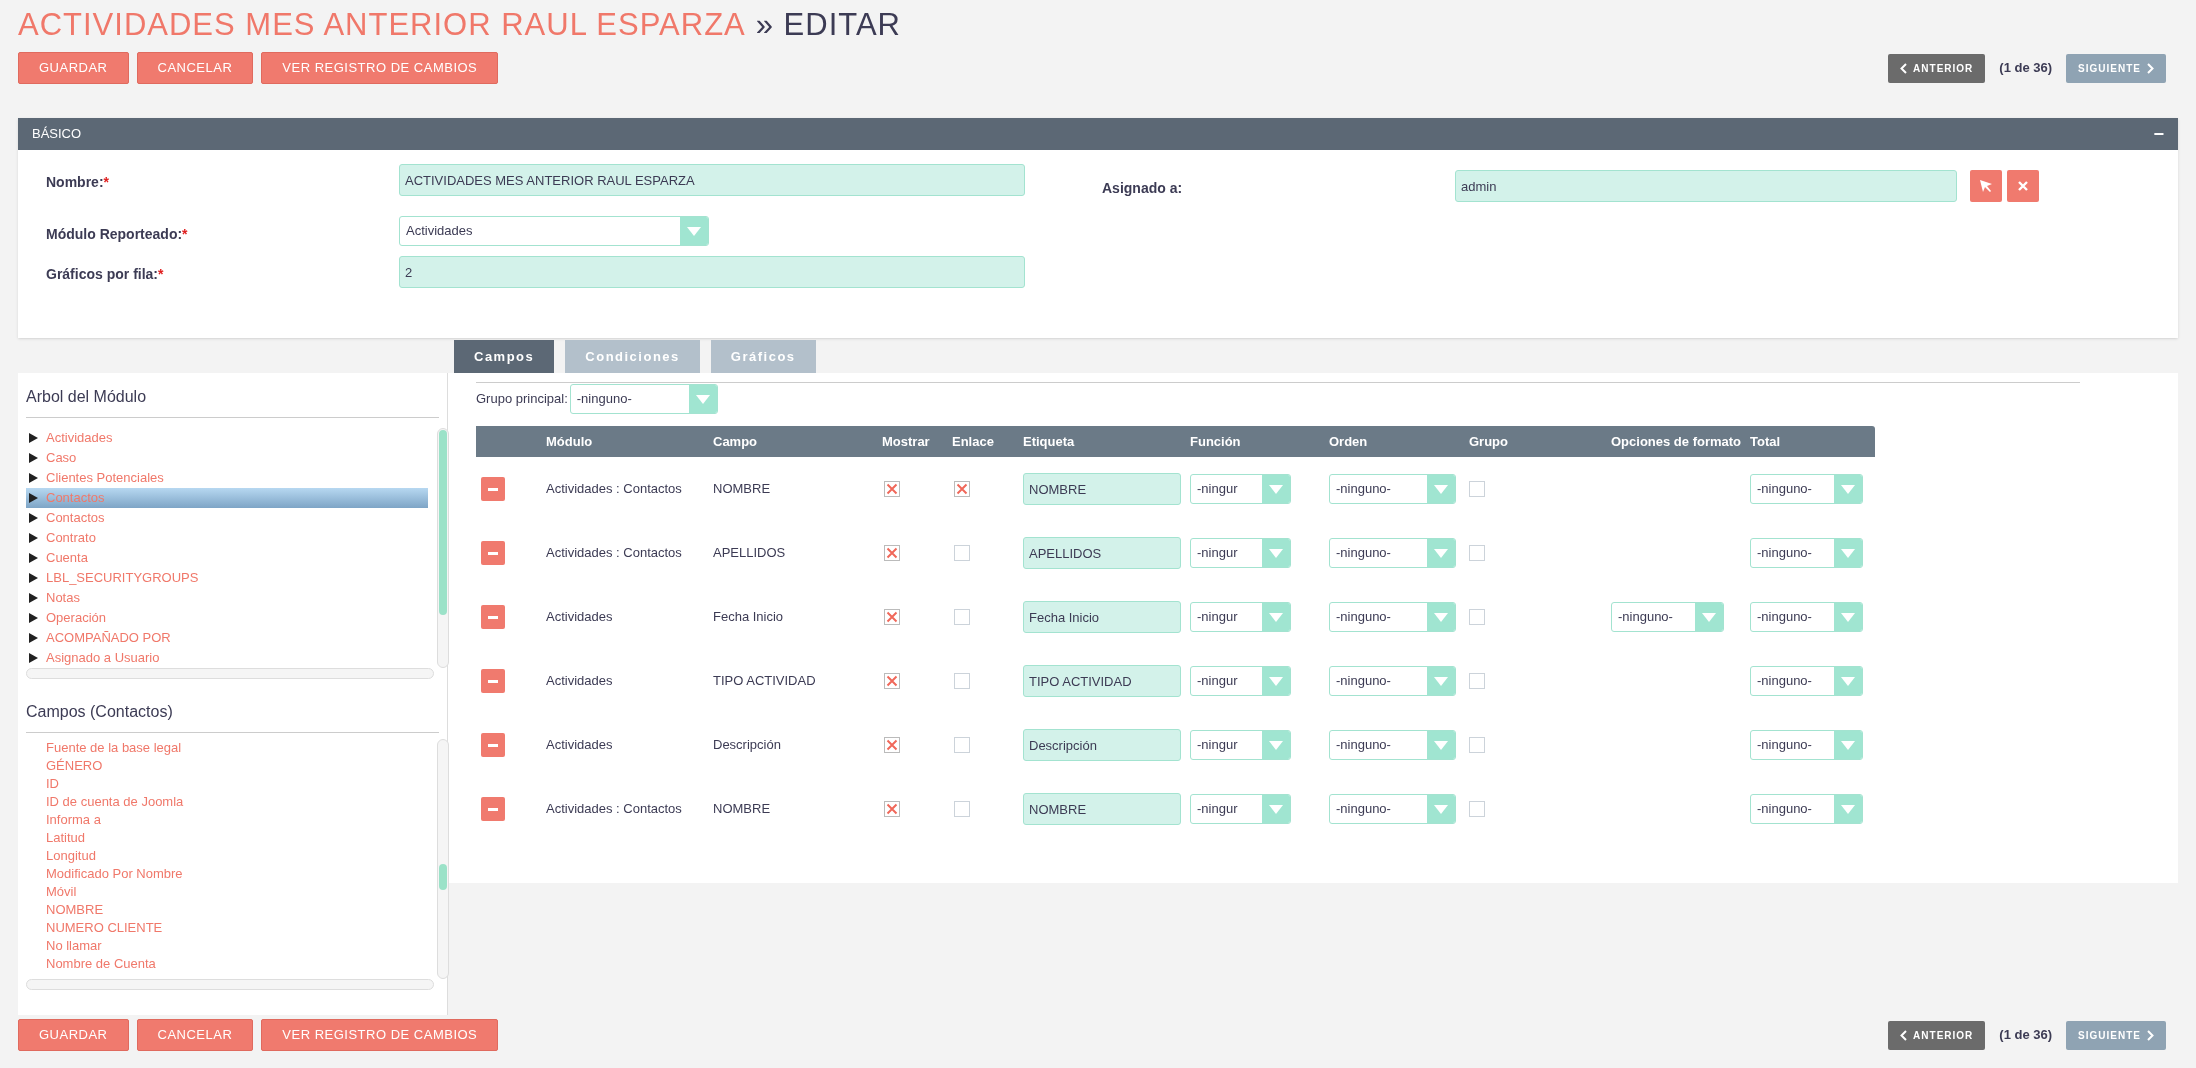  What do you see at coordinates (712, 272) in the screenshot?
I see `input-field: 2` at bounding box center [712, 272].